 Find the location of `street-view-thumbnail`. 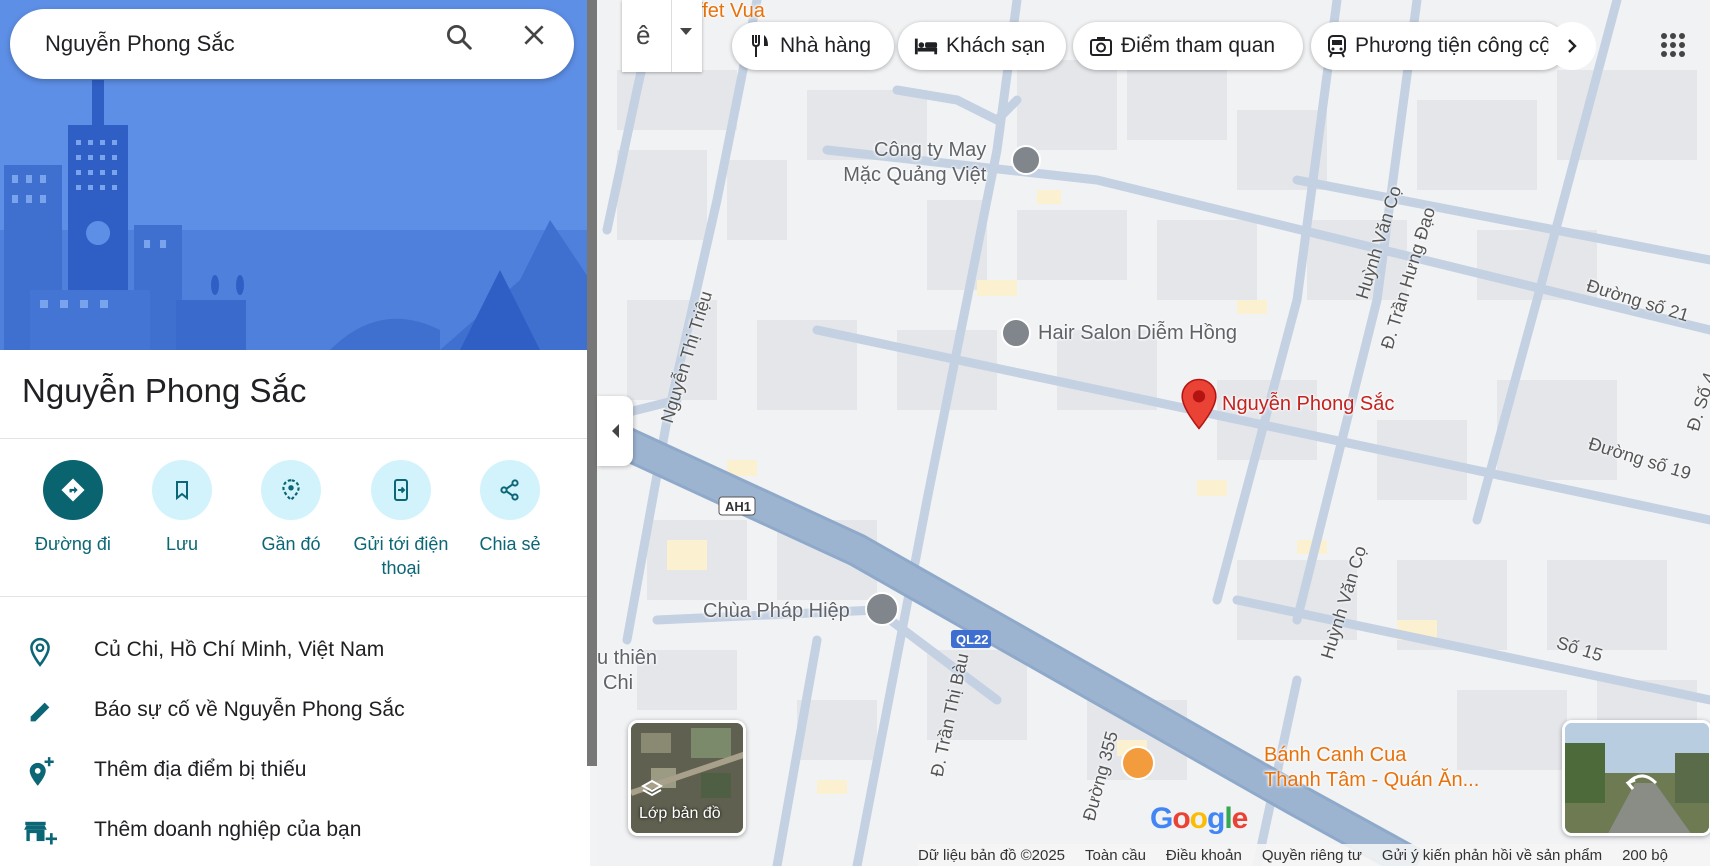

street-view-thumbnail is located at coordinates (1636, 778).